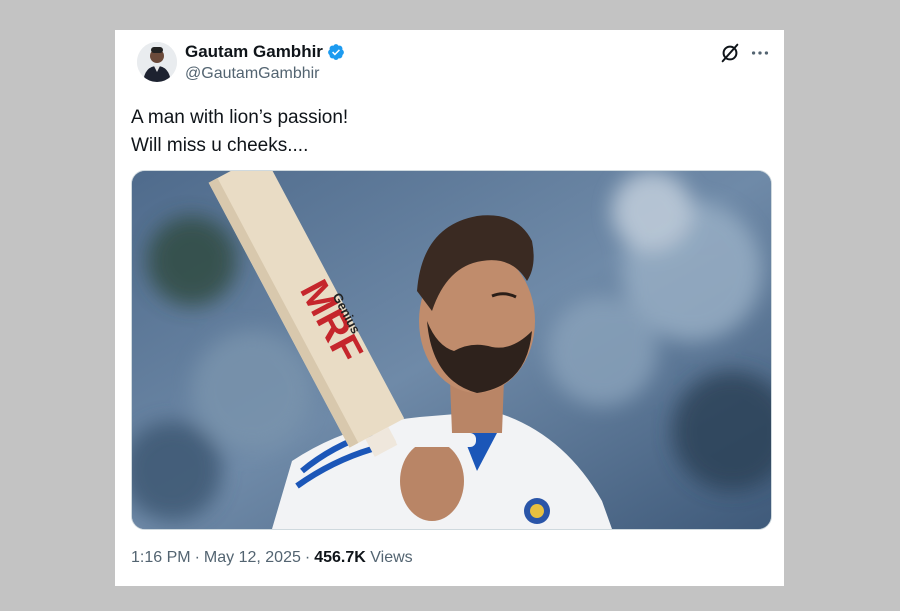 Image resolution: width=900 pixels, height=611 pixels. I want to click on avatar-photo, so click(157, 62).